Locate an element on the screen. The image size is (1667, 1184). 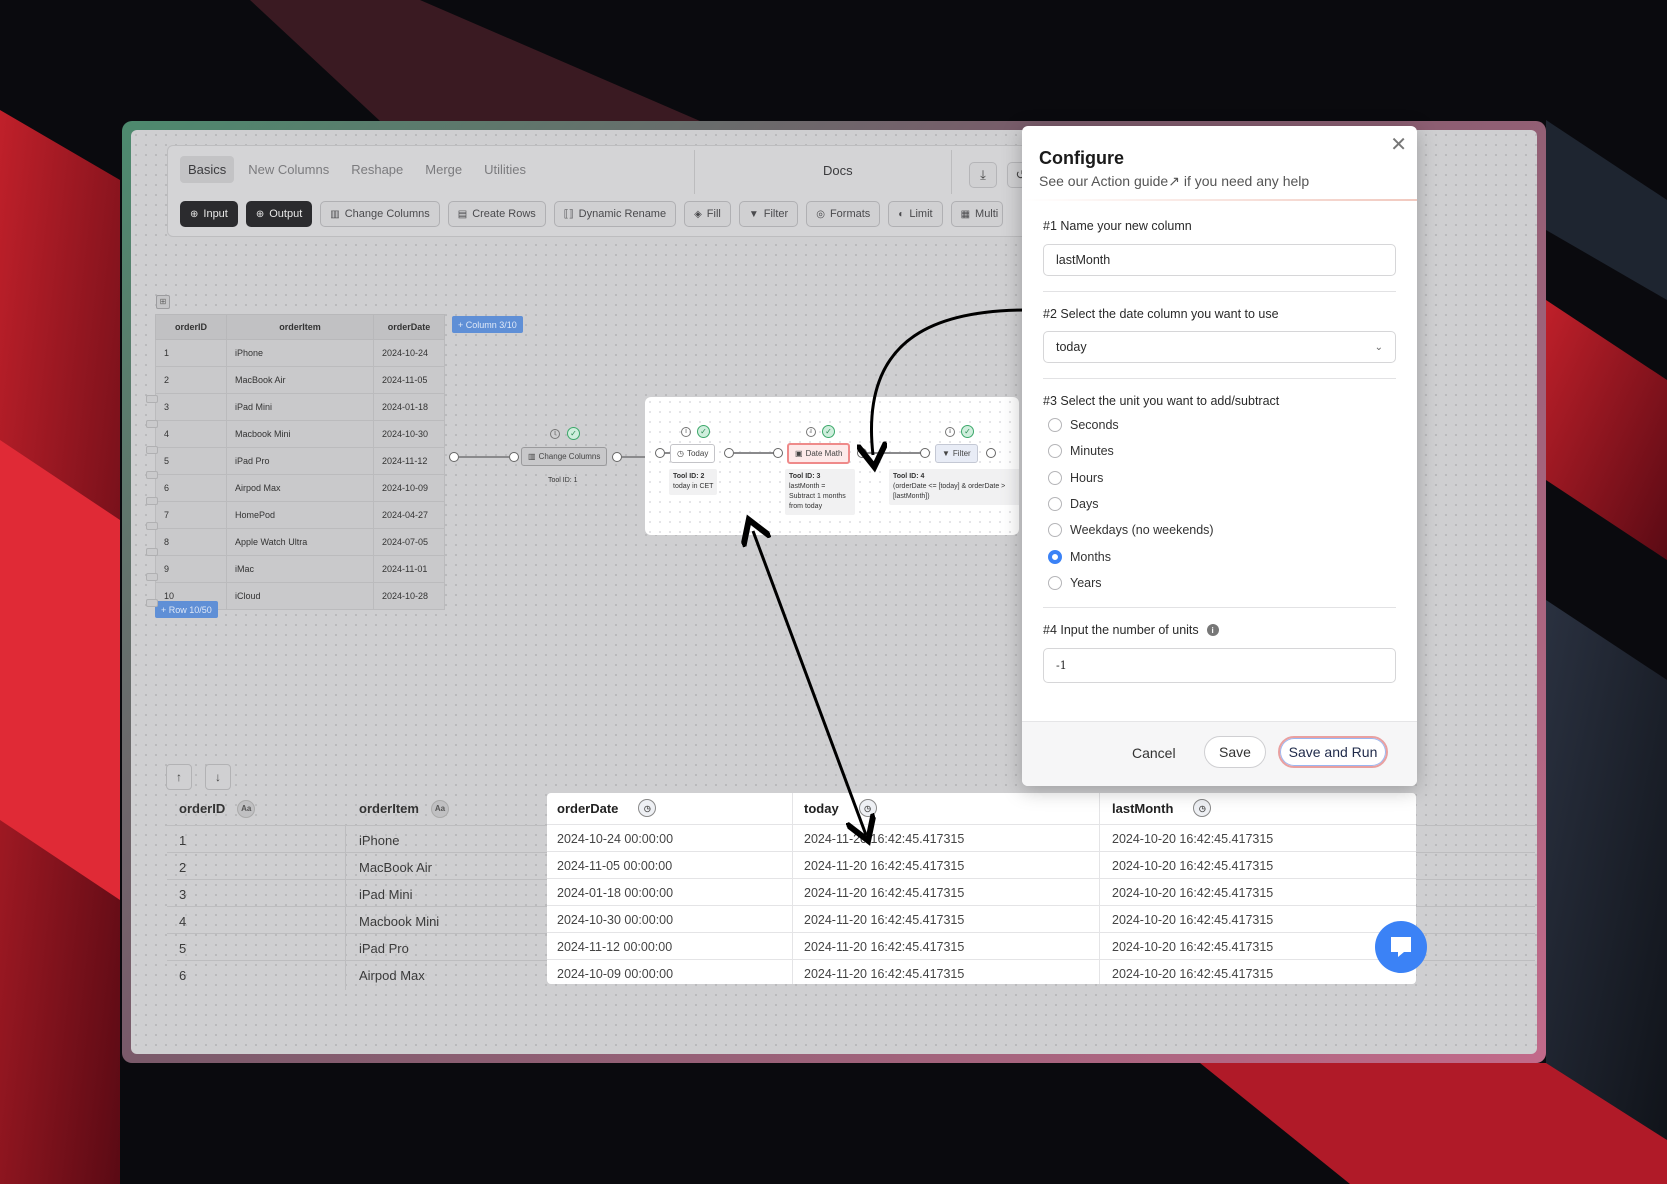
tab-merge: Merge is located at coordinates (443, 169).